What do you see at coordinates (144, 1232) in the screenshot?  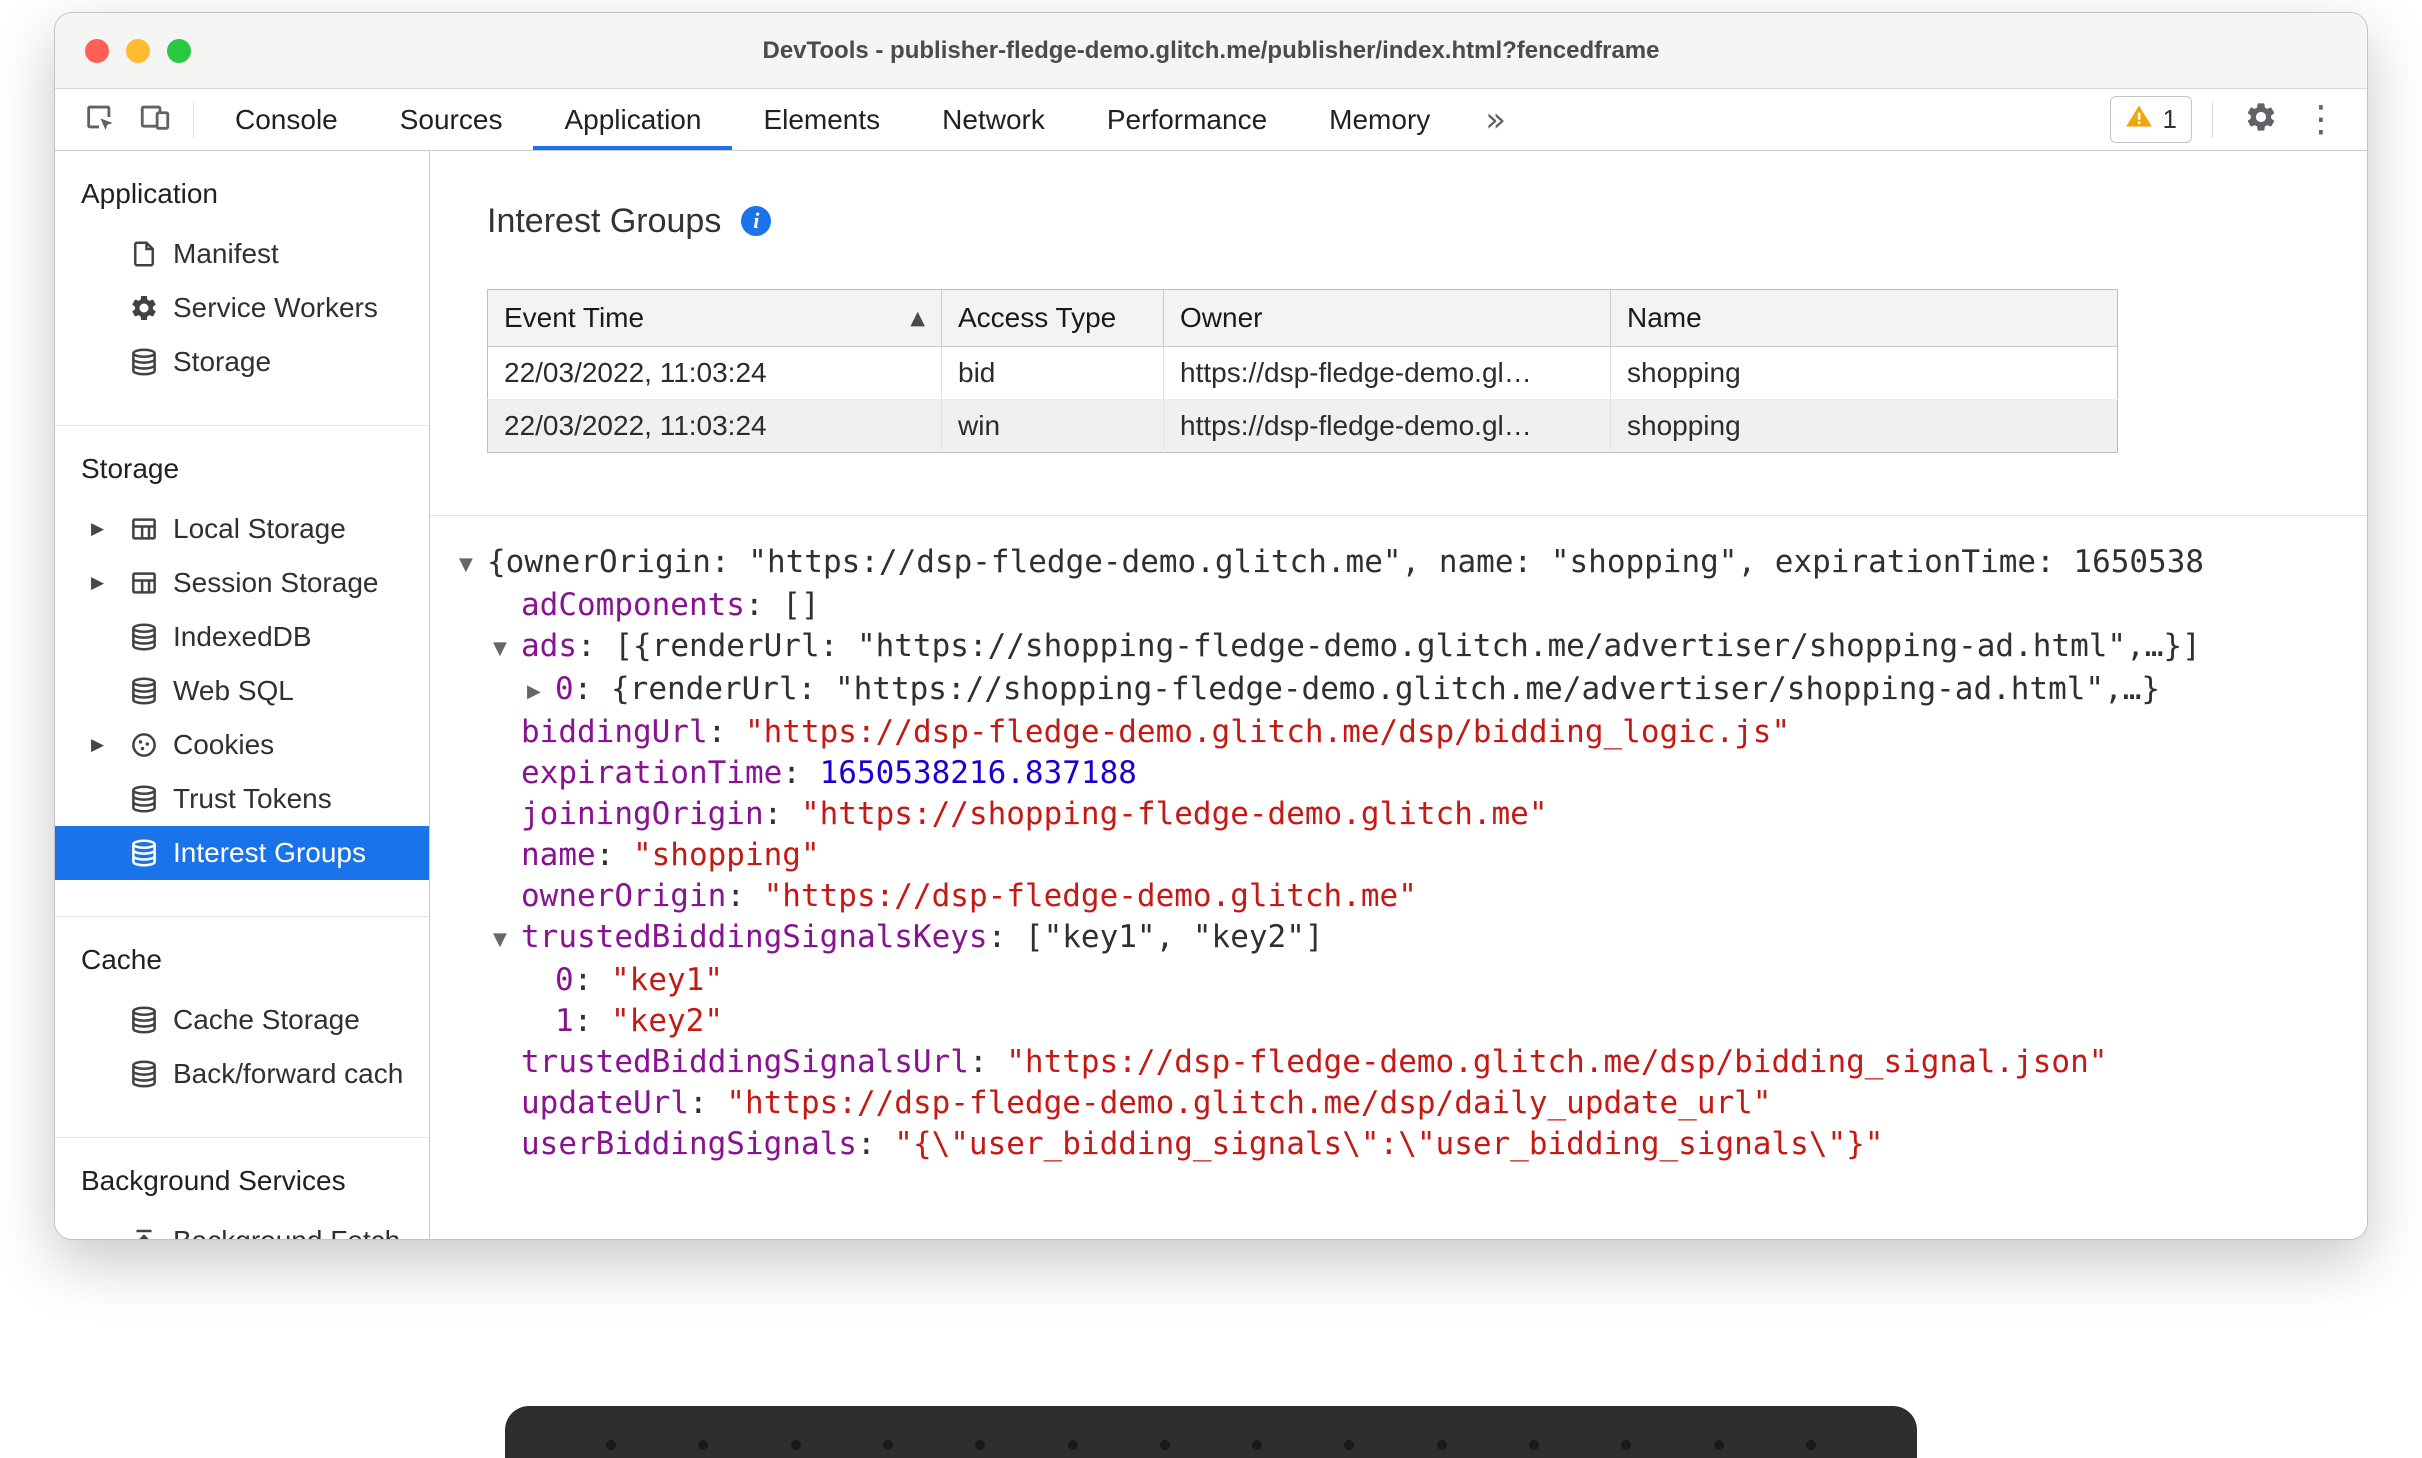 I see `fetch-icon` at bounding box center [144, 1232].